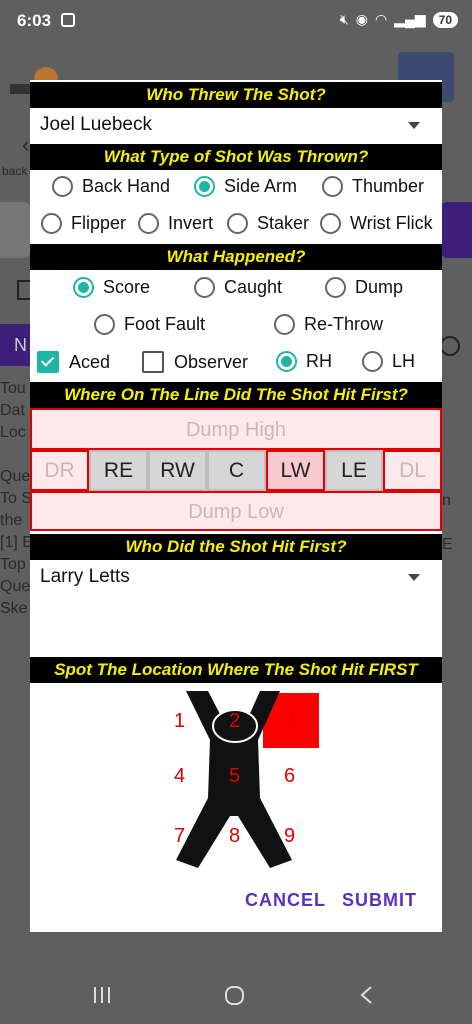 The height and width of the screenshot is (1024, 472). I want to click on location-icon: ◉, so click(361, 19).